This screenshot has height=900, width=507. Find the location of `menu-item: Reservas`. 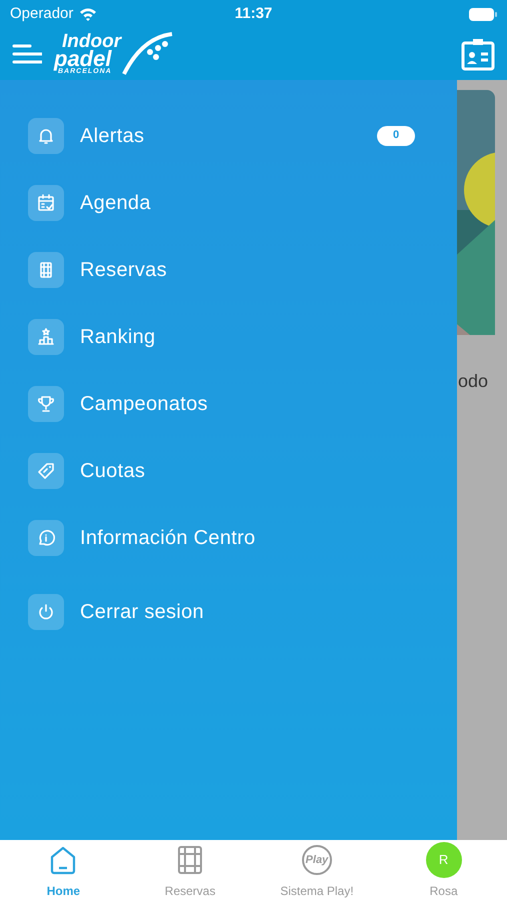

menu-item: Reservas is located at coordinates (228, 269).